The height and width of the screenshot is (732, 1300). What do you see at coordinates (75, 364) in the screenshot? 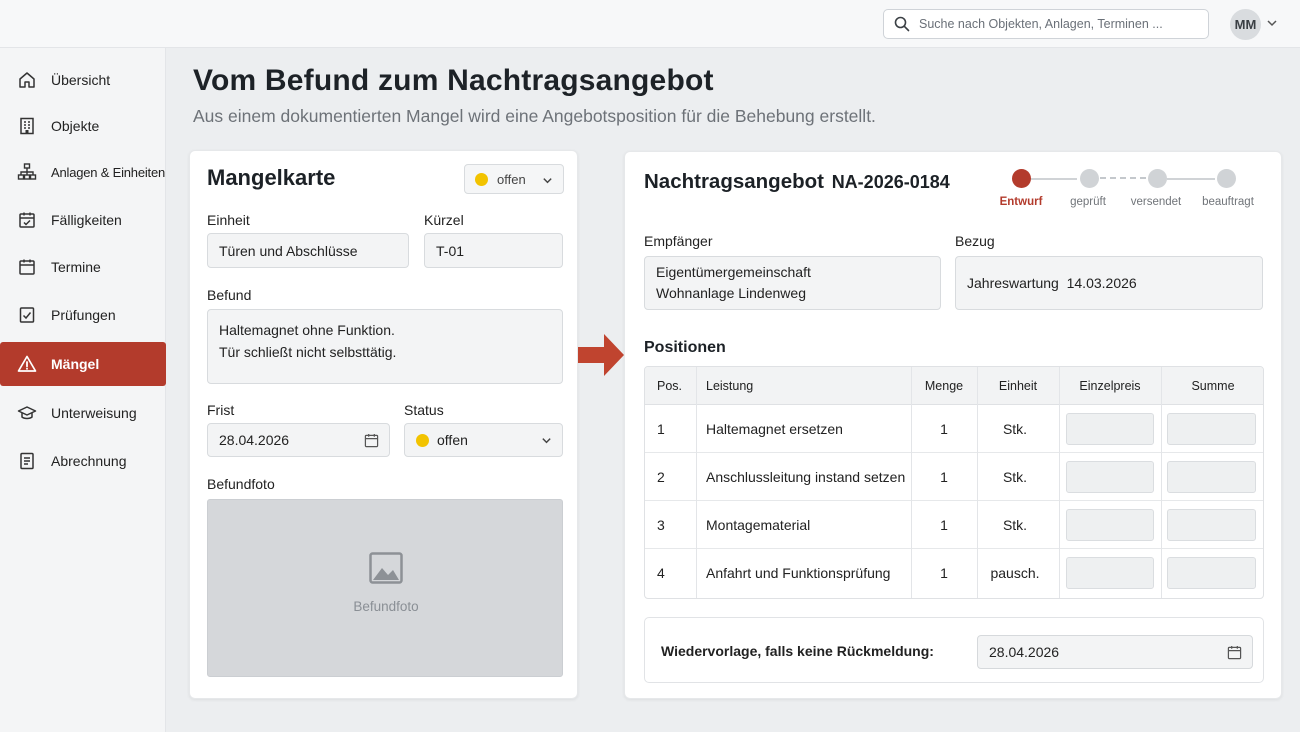
I see `sidebar-item-label: Mängel` at bounding box center [75, 364].